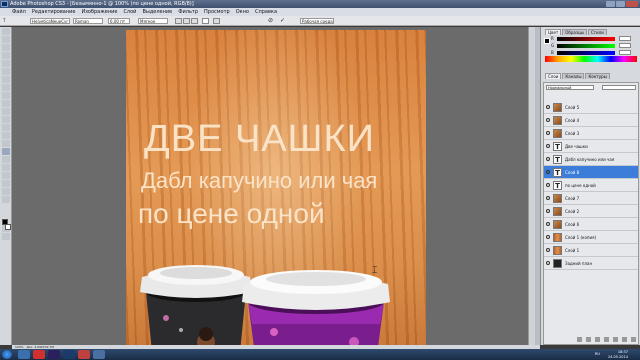 Image resolution: width=640 pixels, height=360 pixels. I want to click on screen-mode-icon, so click(6, 236).